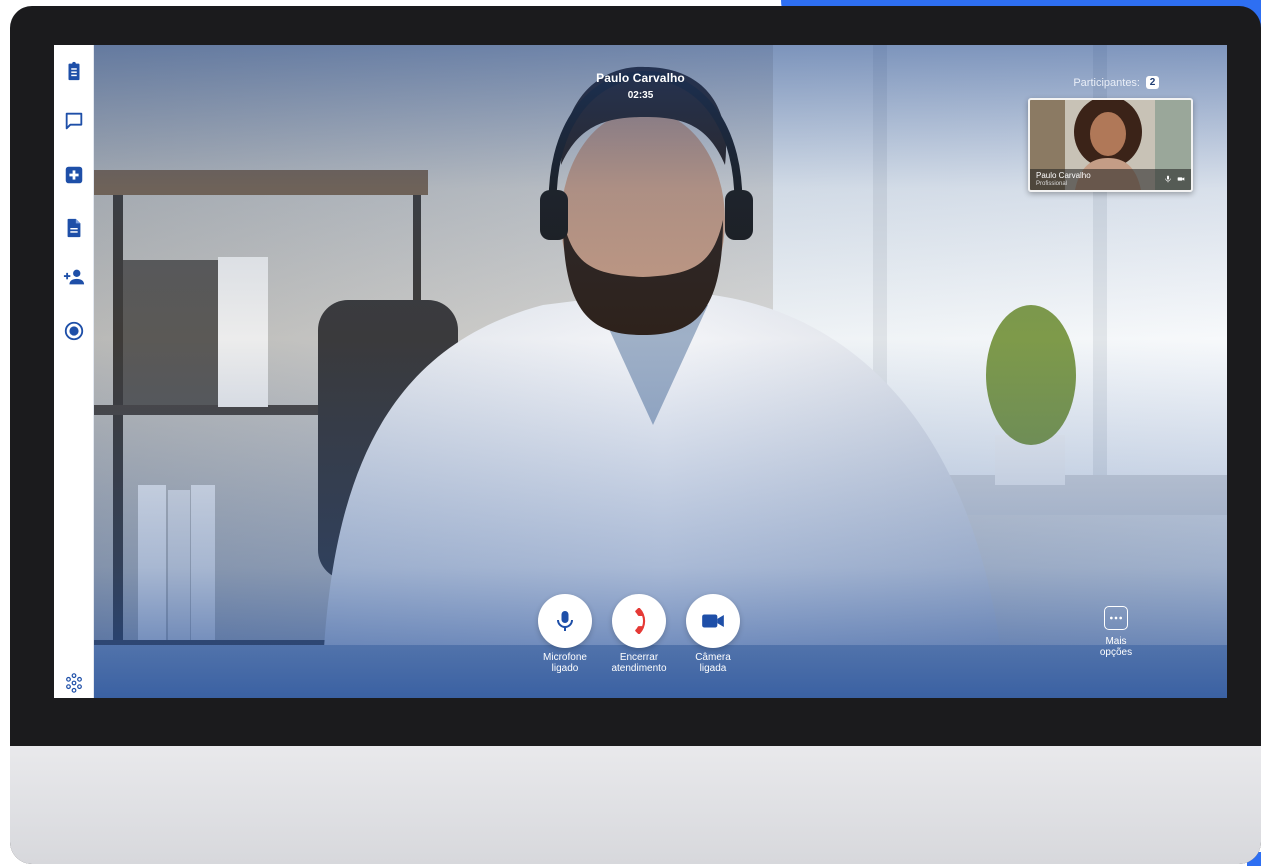 Image resolution: width=1261 pixels, height=866 pixels. Describe the element at coordinates (565, 663) in the screenshot. I see `microphone-label: Microfone ligado` at that location.